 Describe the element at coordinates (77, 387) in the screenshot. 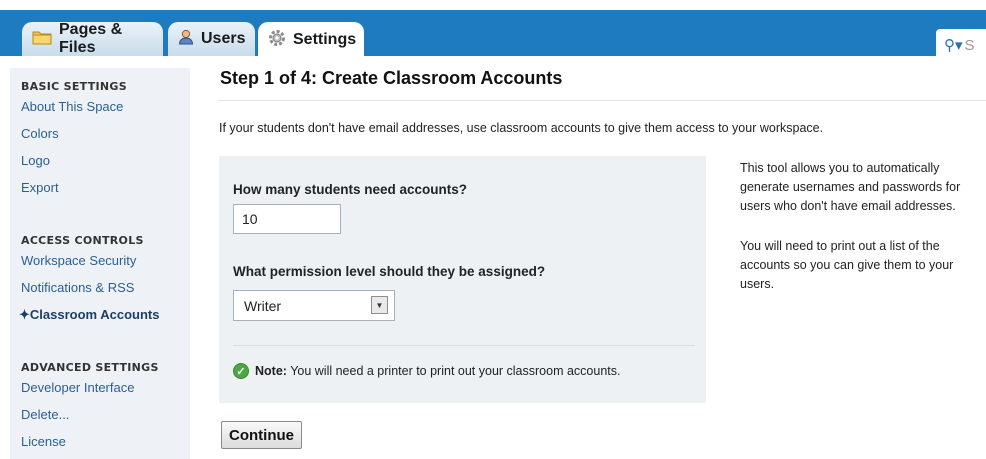

I see `sidebar-item-developer: Developer Interface` at that location.